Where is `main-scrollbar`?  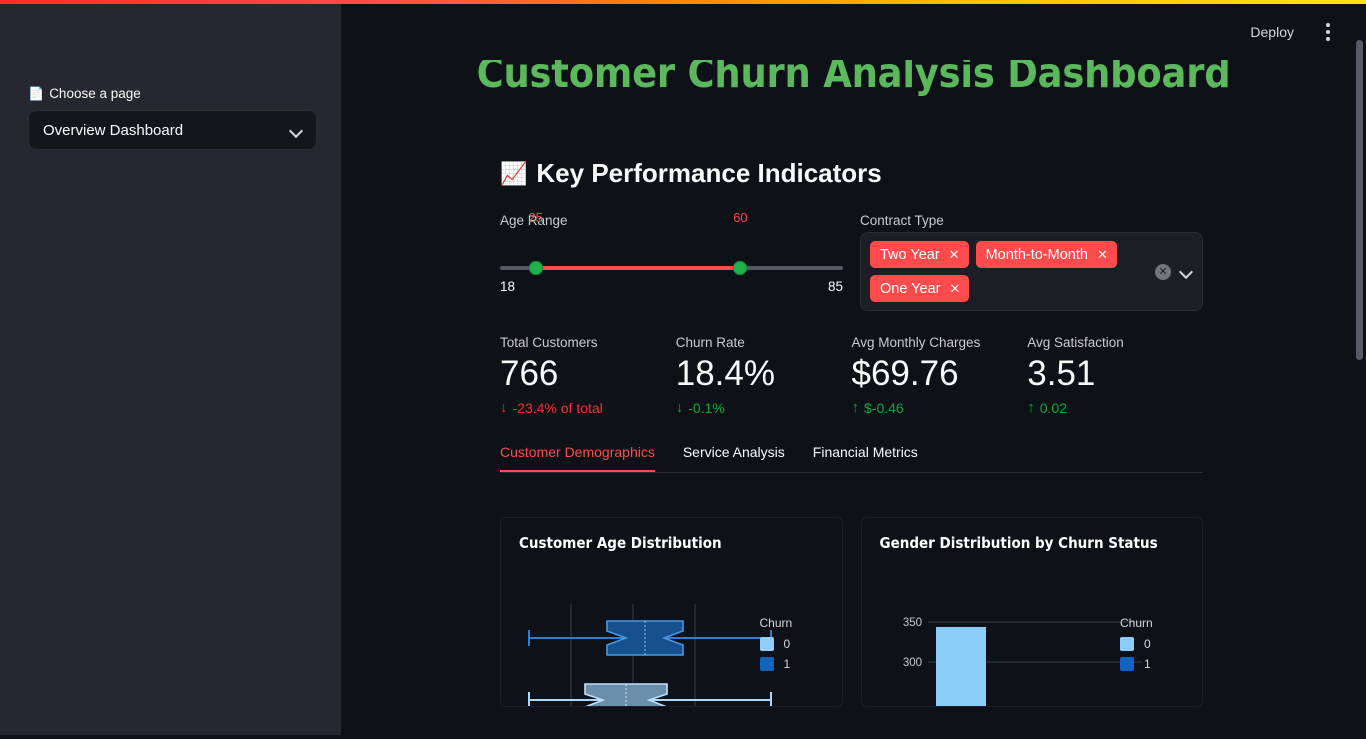 main-scrollbar is located at coordinates (1359, 200).